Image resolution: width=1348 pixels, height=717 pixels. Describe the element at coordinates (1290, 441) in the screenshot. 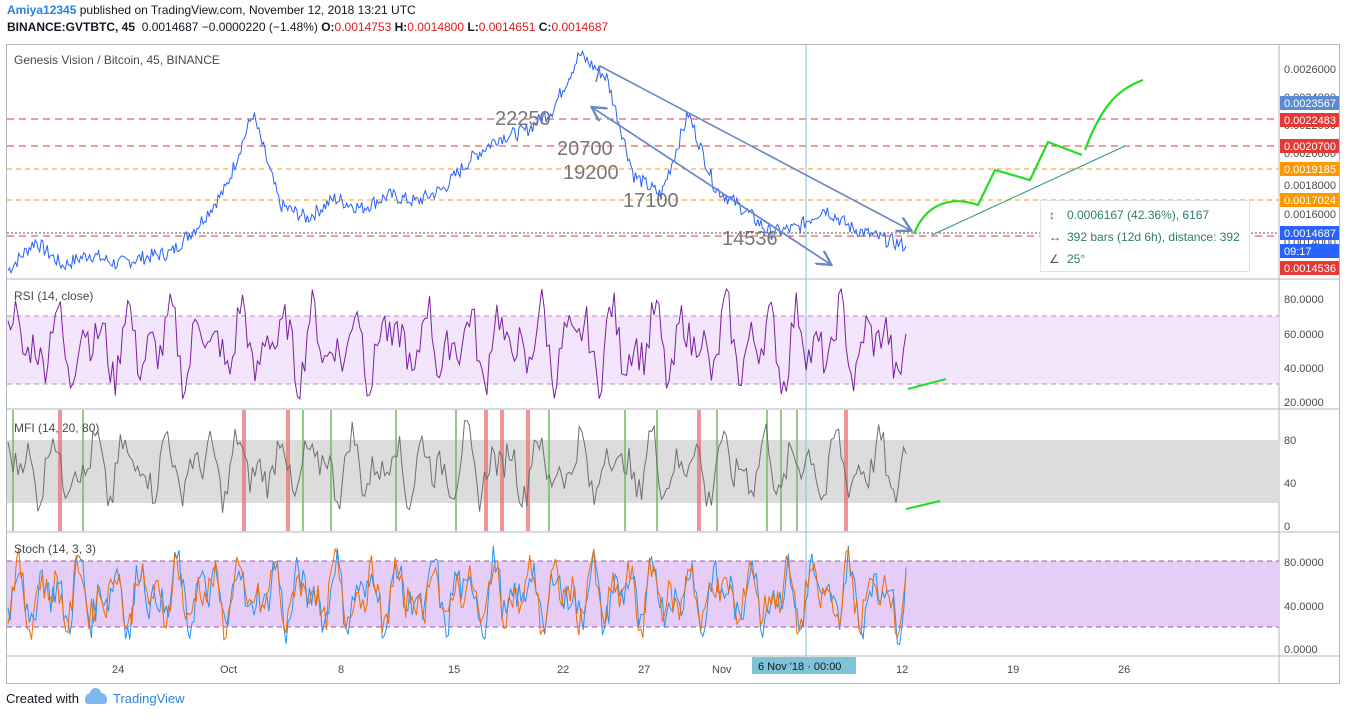

I see `mfi-tick: 80` at that location.